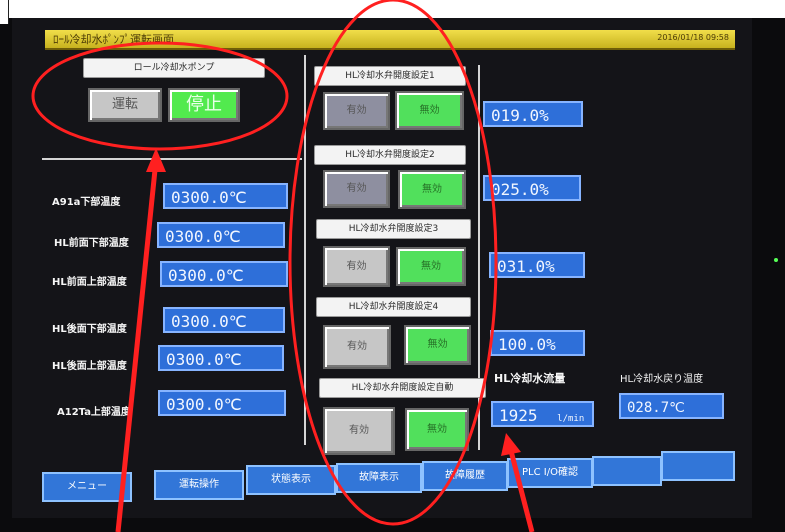  I want to click on valve-1-enable-button: 有効, so click(356, 111).